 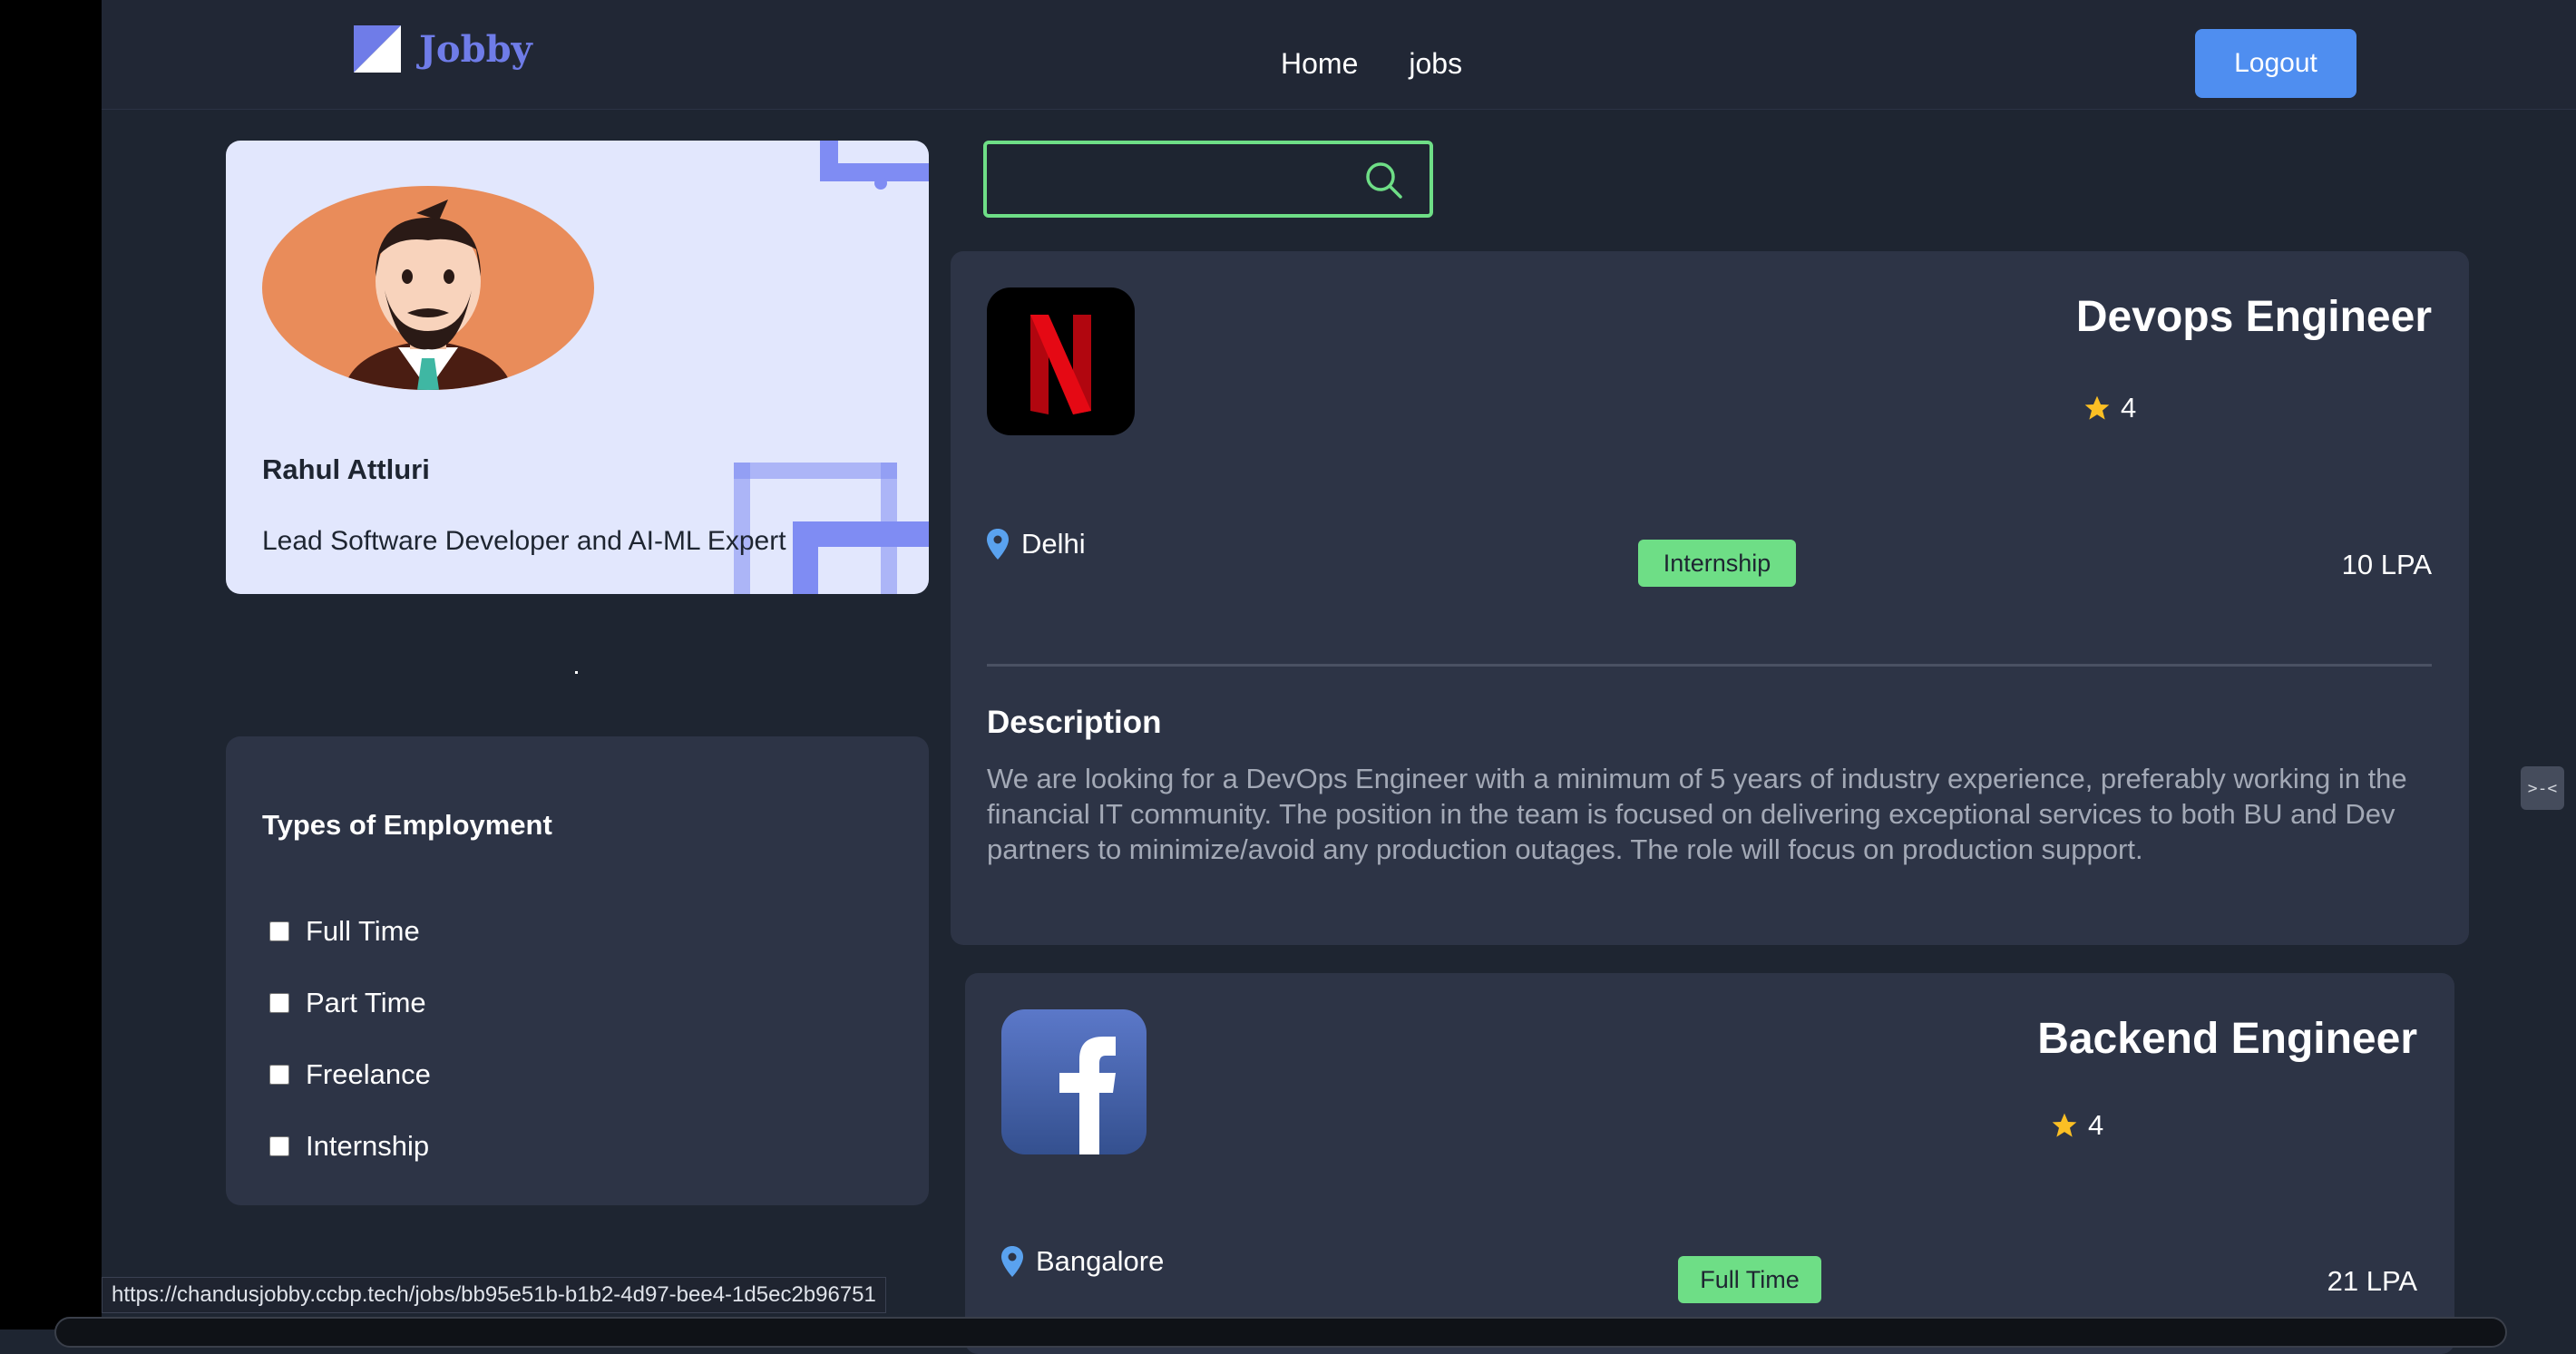 I want to click on filter-options: Full Time Part Time Freelance Internship, so click(x=350, y=1038).